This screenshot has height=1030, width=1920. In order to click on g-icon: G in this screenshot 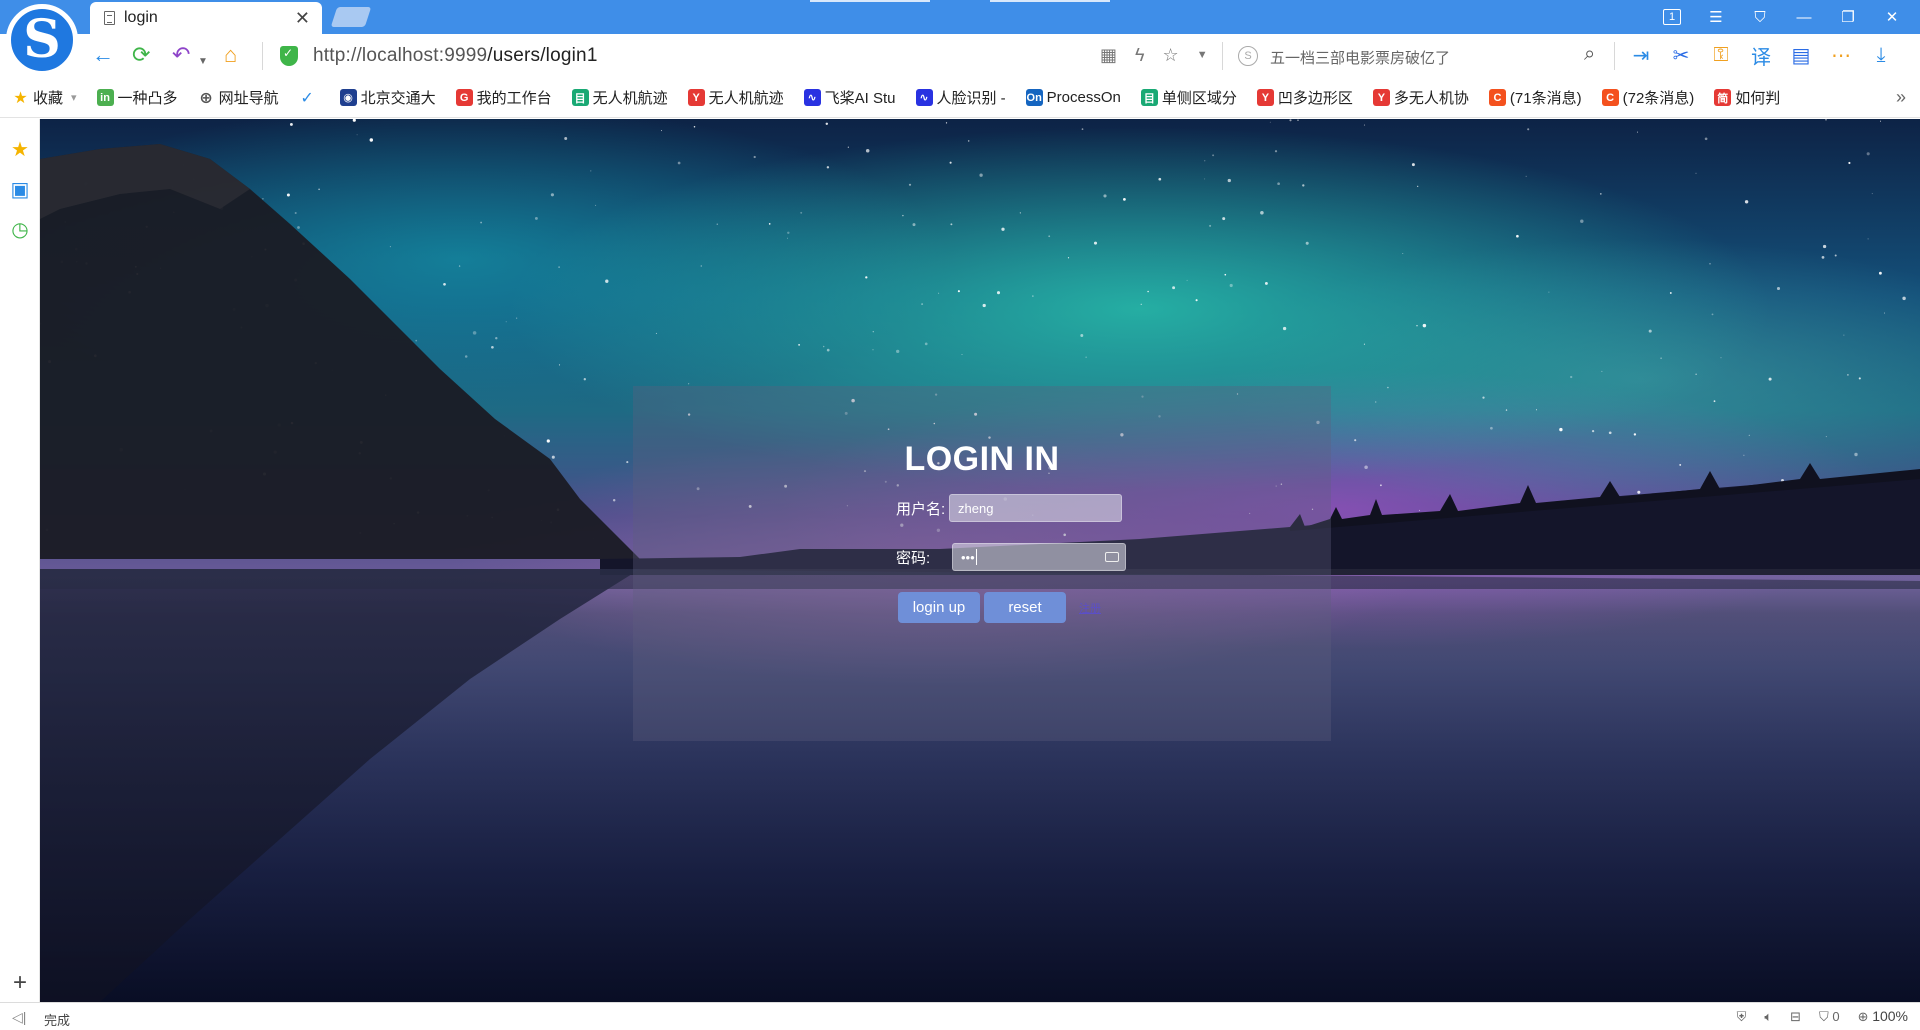, I will do `click(464, 97)`.